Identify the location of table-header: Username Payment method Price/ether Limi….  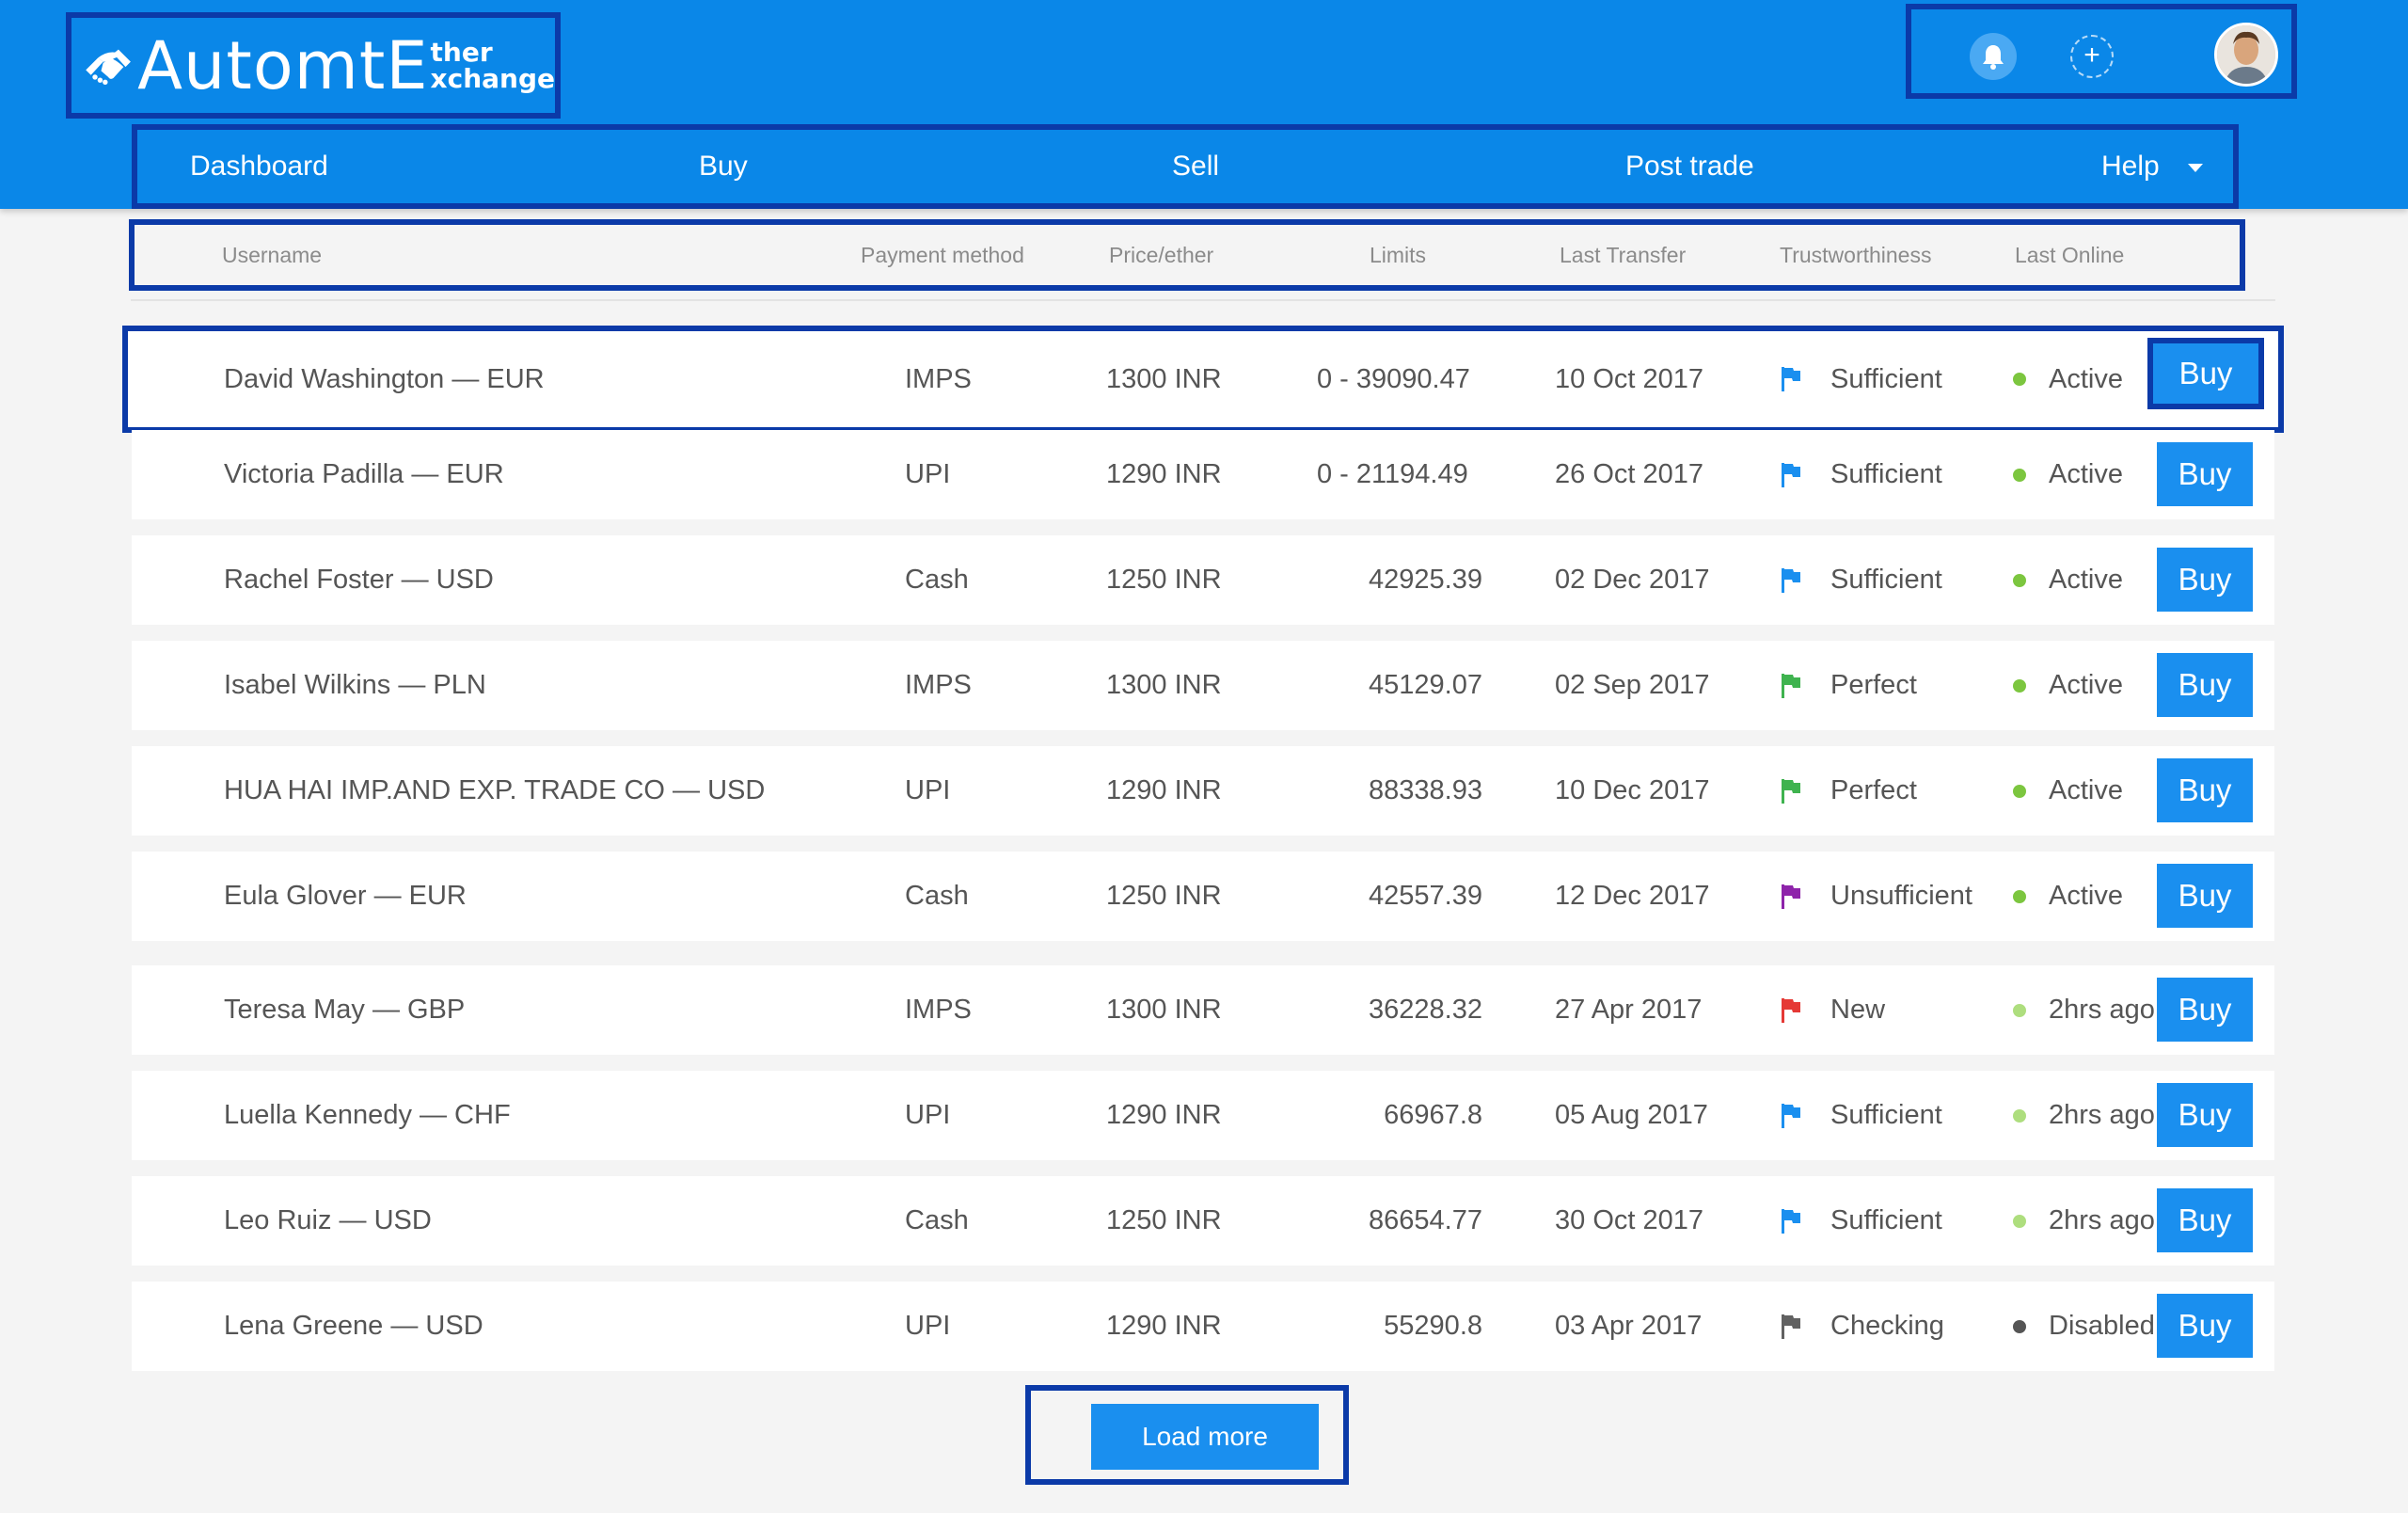
(1187, 255).